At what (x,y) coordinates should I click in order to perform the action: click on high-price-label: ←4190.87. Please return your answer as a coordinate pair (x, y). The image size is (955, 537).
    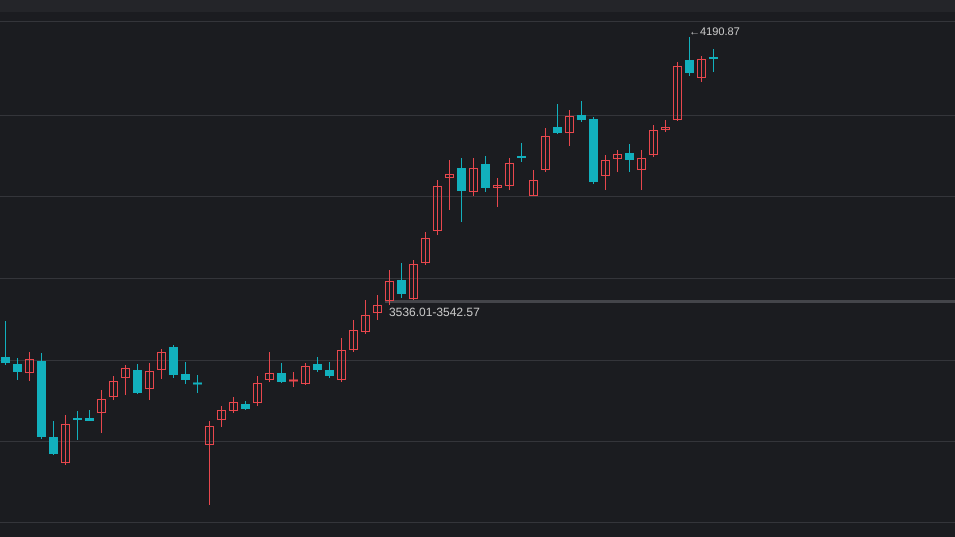
    Looking at the image, I should click on (714, 32).